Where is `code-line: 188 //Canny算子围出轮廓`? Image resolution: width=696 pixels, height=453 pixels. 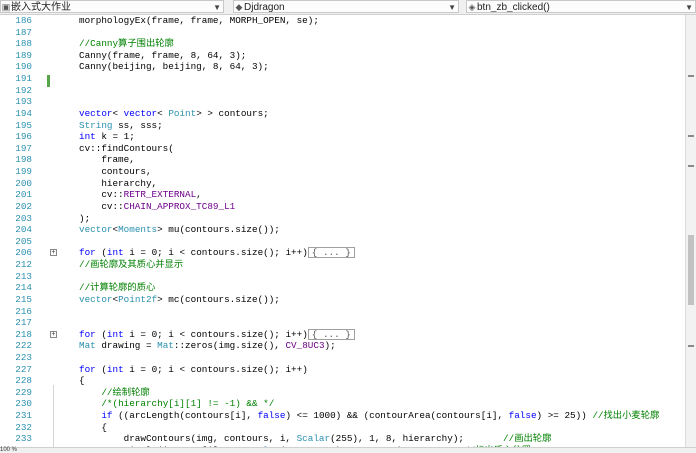
code-line: 188 //Canny算子围出轮廓 is located at coordinates (343, 44).